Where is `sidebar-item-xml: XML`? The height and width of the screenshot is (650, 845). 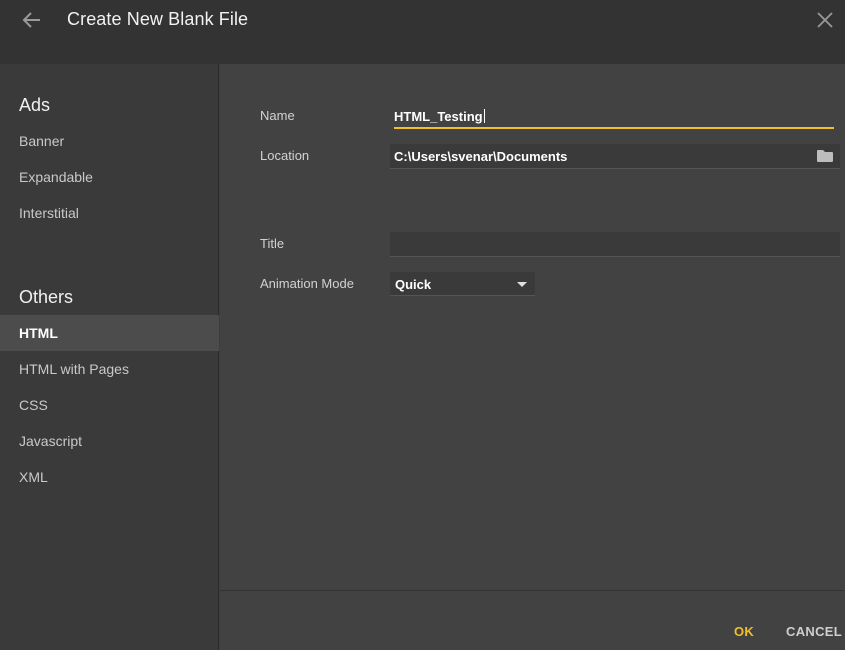
sidebar-item-xml: XML is located at coordinates (109, 477).